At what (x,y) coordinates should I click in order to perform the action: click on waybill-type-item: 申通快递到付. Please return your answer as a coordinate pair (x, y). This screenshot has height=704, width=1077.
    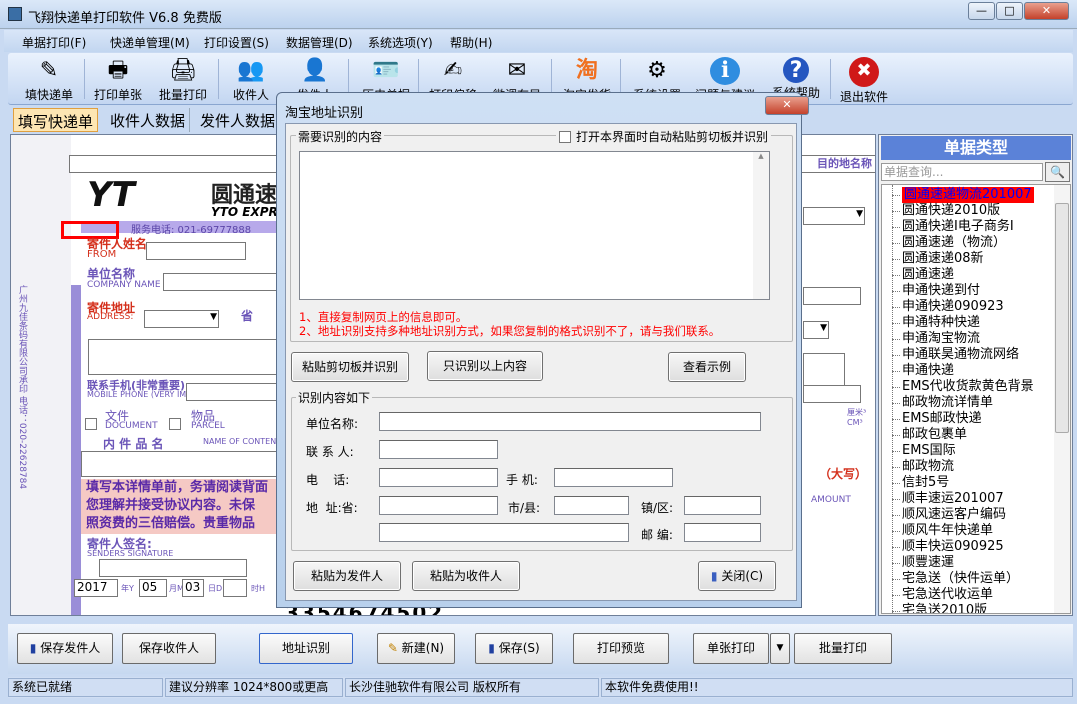
    Looking at the image, I should click on (935, 291).